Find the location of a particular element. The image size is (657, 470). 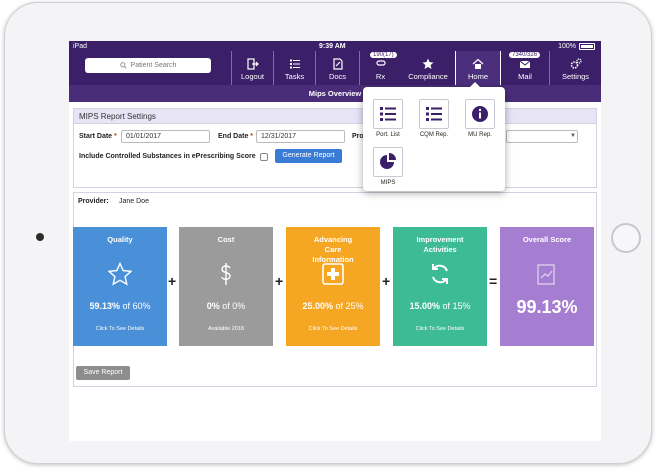

end-date-label: End Date * is located at coordinates (236, 136).